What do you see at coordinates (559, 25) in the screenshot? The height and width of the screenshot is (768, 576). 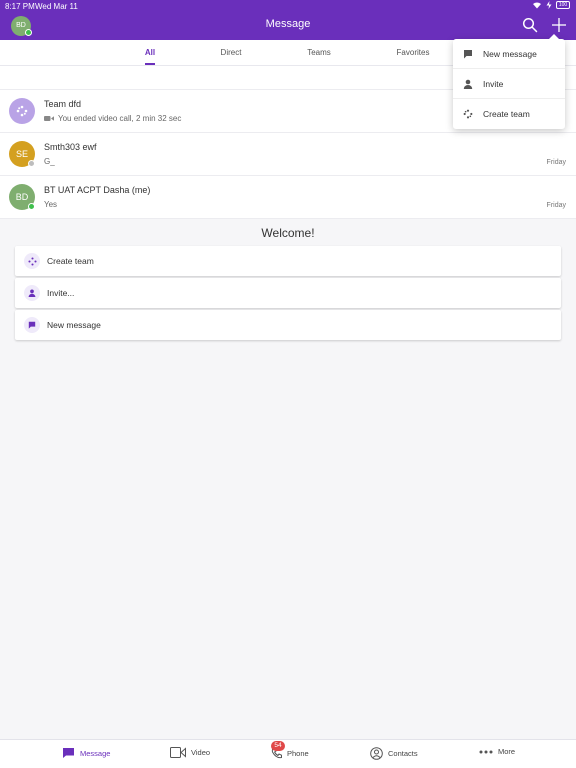 I see `add-icon` at bounding box center [559, 25].